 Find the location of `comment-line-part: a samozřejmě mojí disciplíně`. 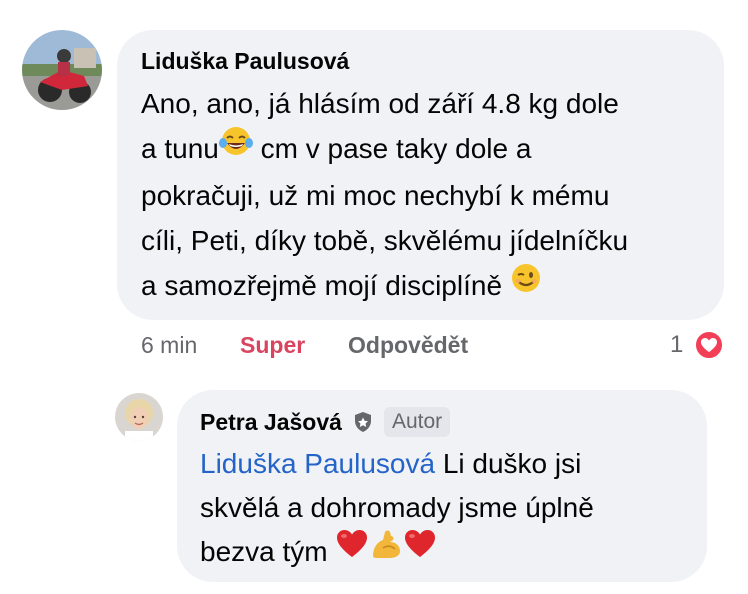

comment-line-part: a samozřejmě mojí disciplíně is located at coordinates (325, 286).